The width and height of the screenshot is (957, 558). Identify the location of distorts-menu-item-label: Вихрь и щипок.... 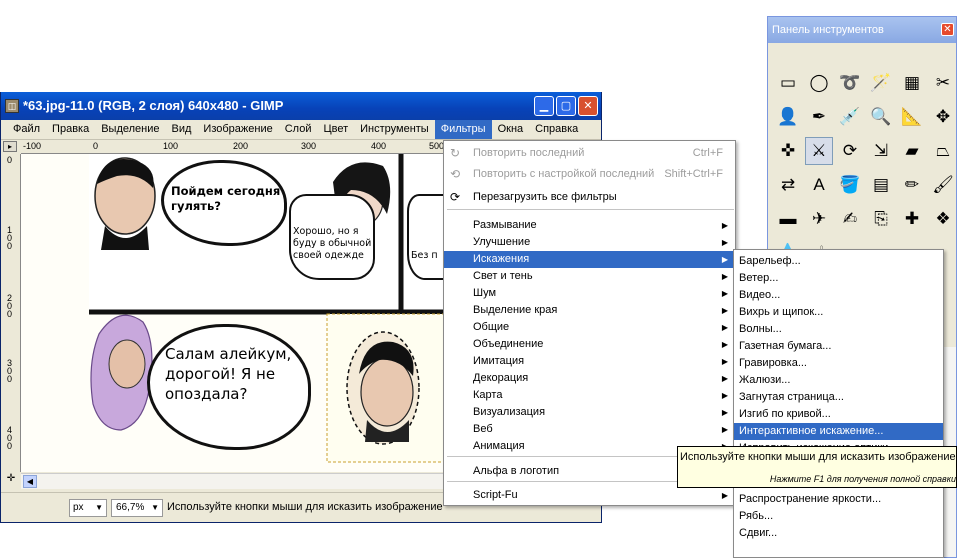
(781, 312).